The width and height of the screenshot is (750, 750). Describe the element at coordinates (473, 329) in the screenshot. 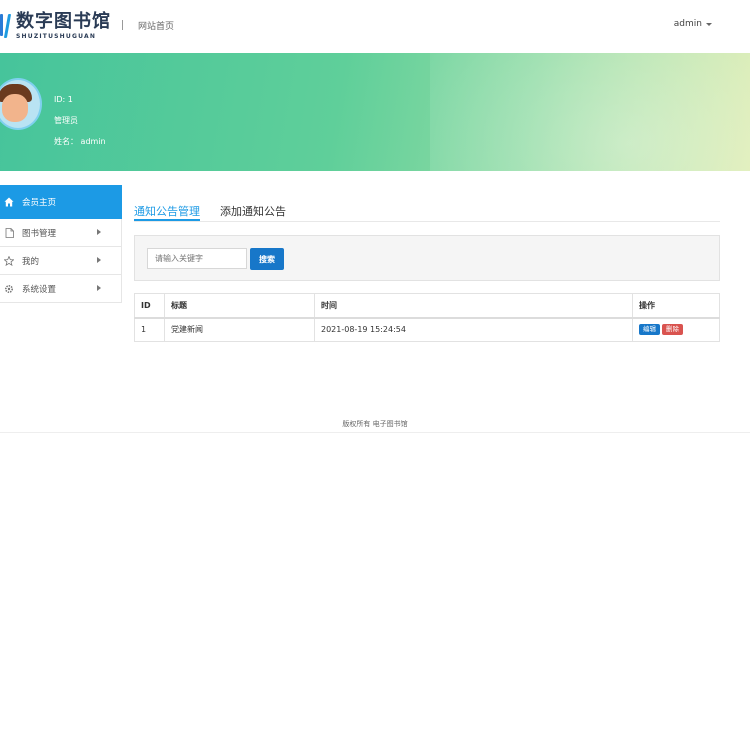

I see `cell-time: 2021-08-19 15:24:54` at that location.